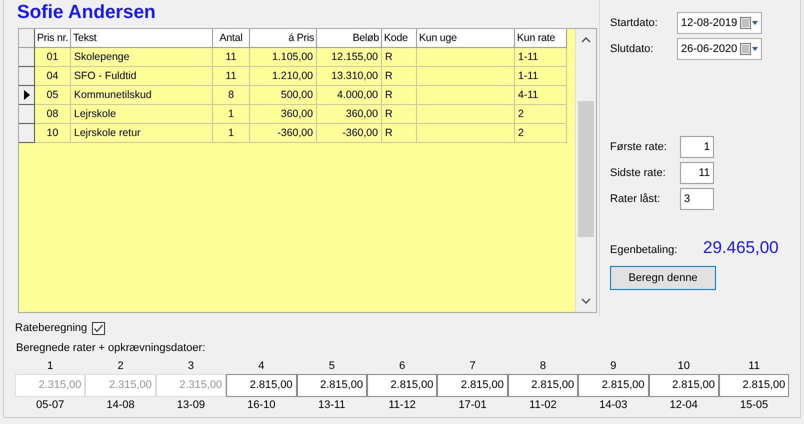 Image resolution: width=804 pixels, height=424 pixels. Describe the element at coordinates (231, 76) in the screenshot. I see `table-cell: 11` at that location.